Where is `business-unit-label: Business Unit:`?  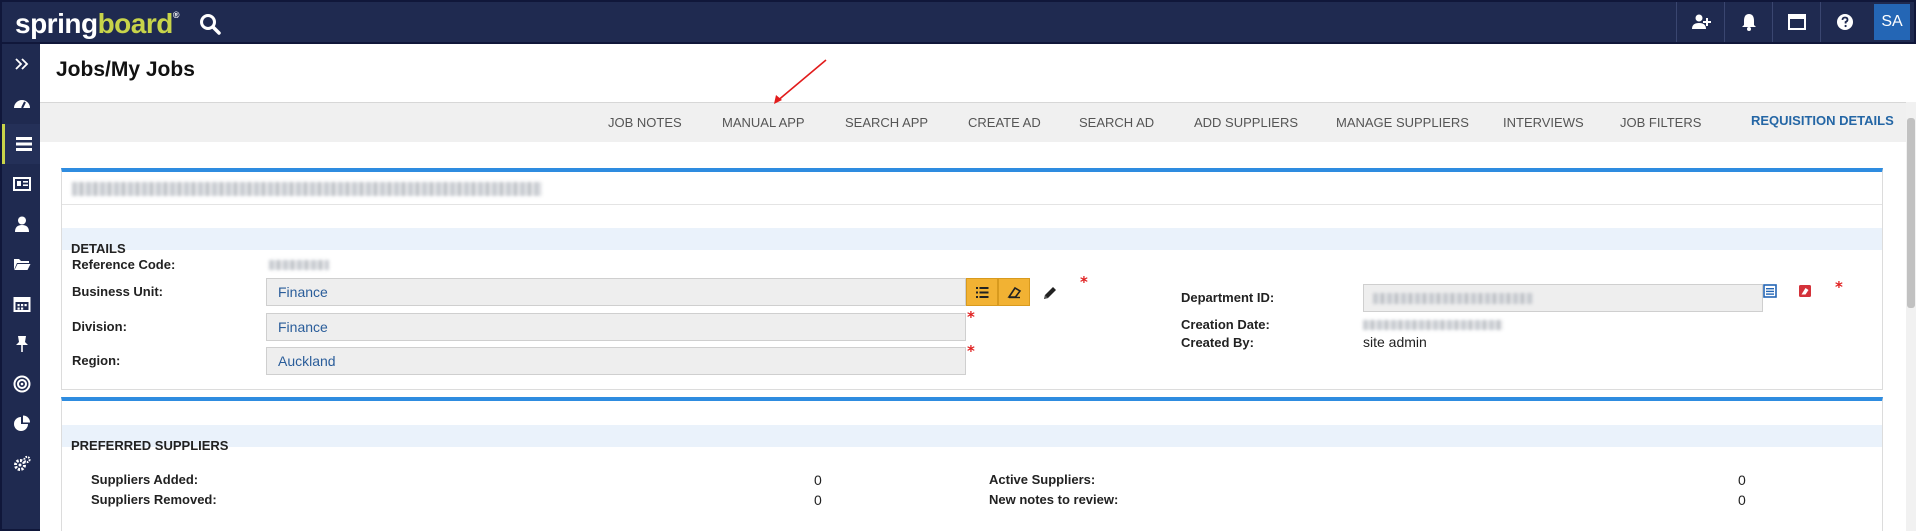
business-unit-label: Business Unit: is located at coordinates (118, 291).